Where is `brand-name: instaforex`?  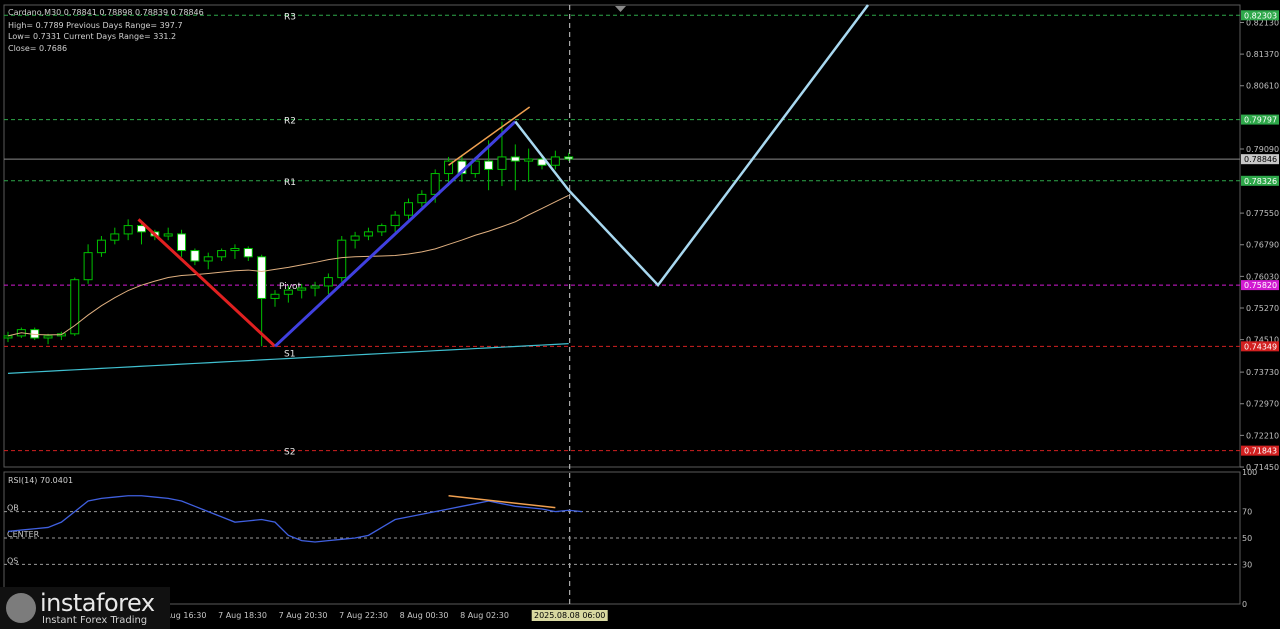 brand-name: instaforex is located at coordinates (97, 603).